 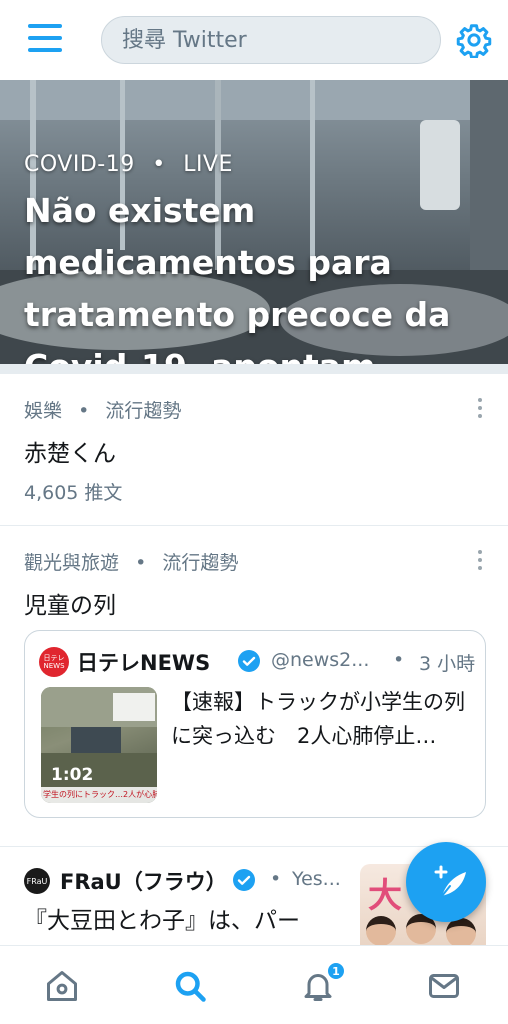 What do you see at coordinates (72, 563) in the screenshot?
I see `trend-category: 觀光與旅遊` at bounding box center [72, 563].